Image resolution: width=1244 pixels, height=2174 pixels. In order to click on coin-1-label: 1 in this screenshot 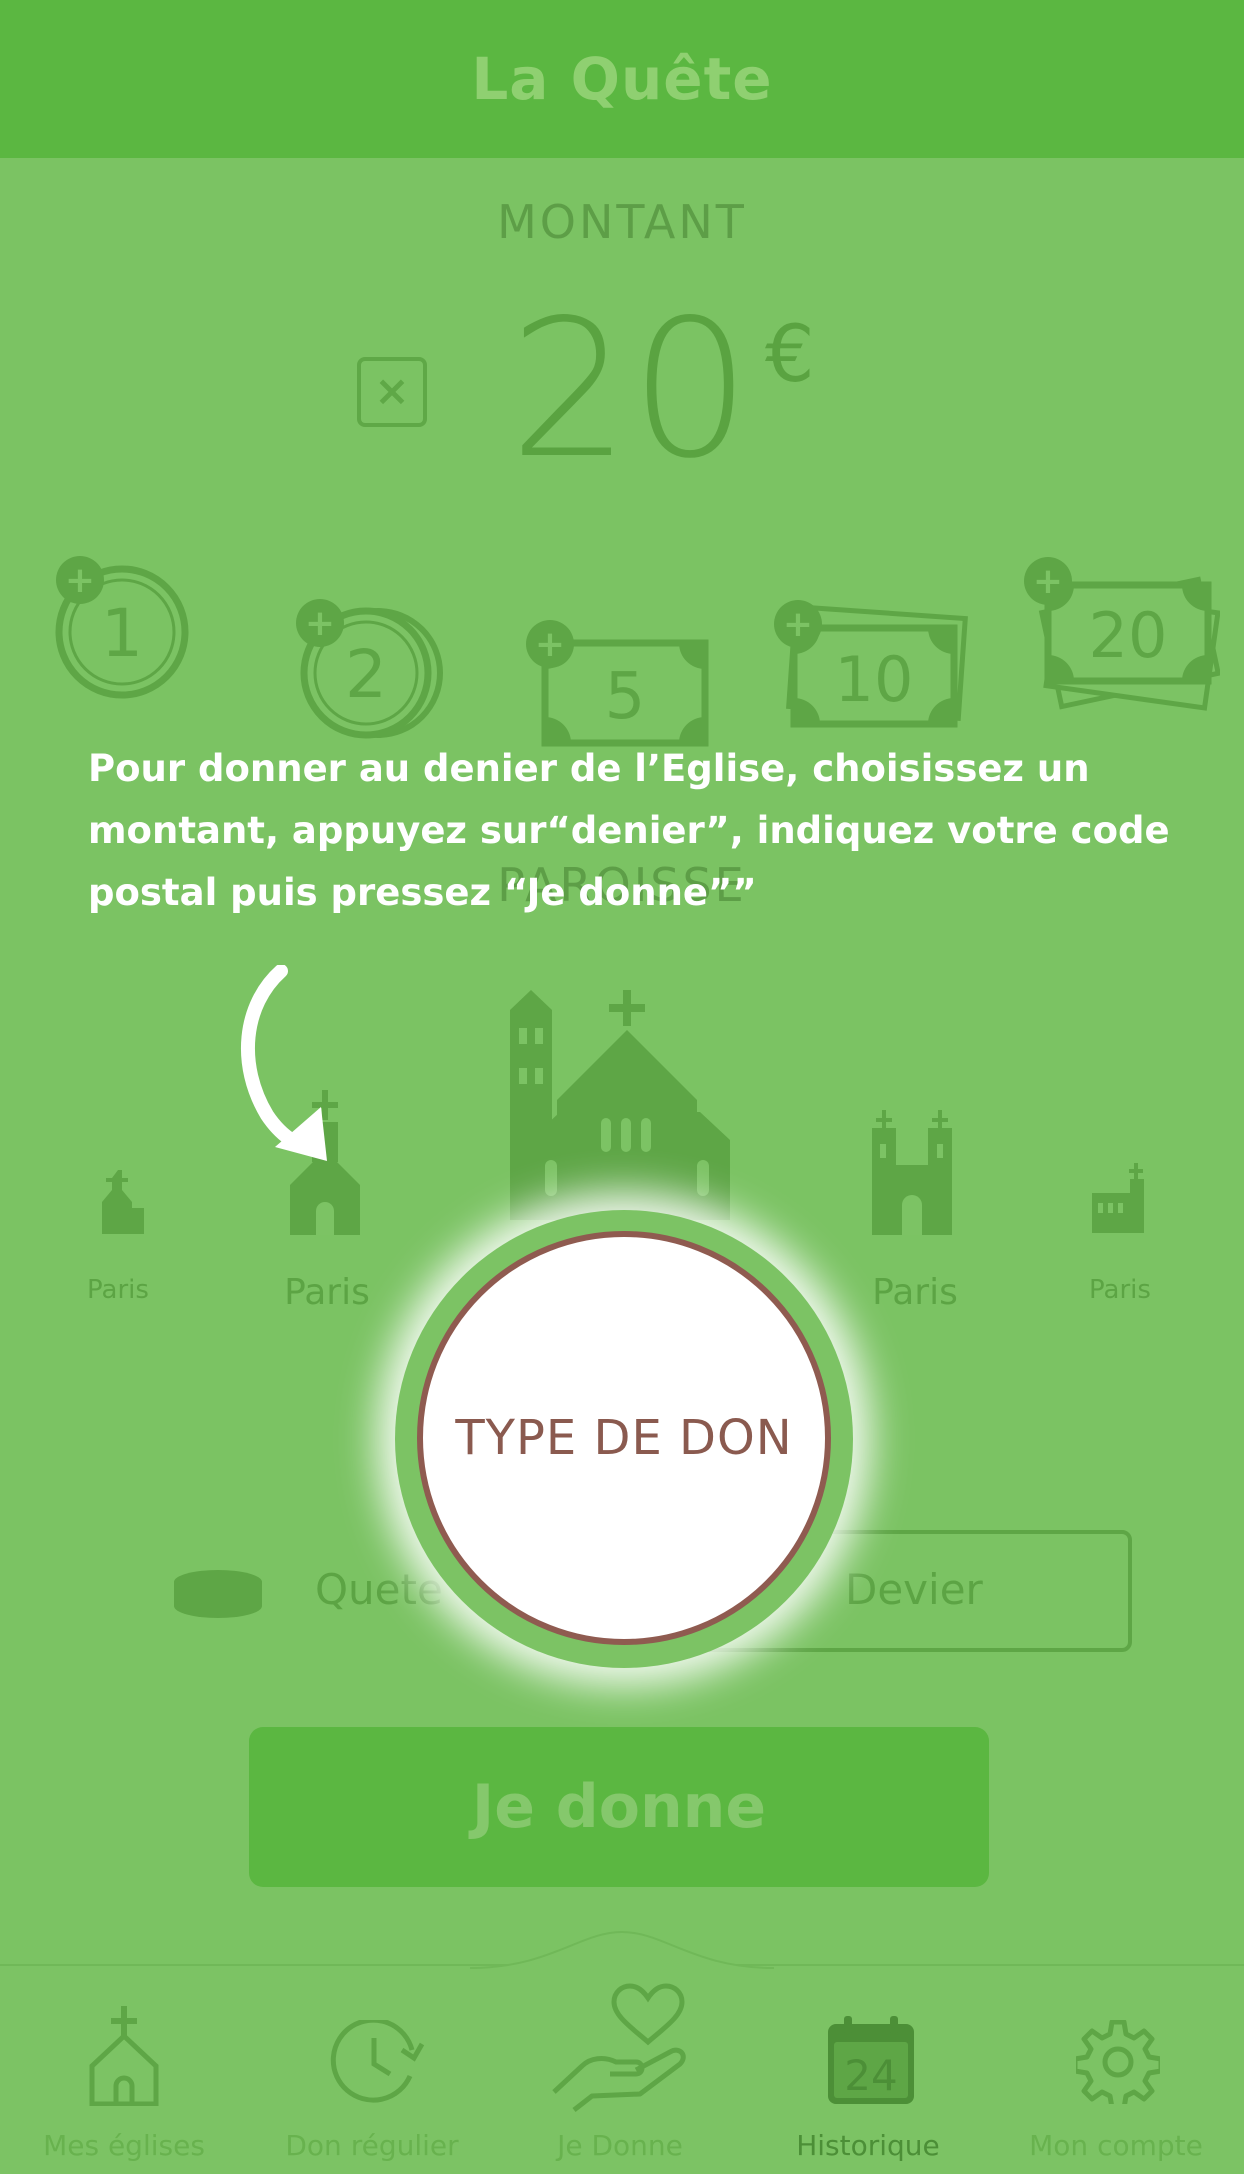, I will do `click(122, 633)`.